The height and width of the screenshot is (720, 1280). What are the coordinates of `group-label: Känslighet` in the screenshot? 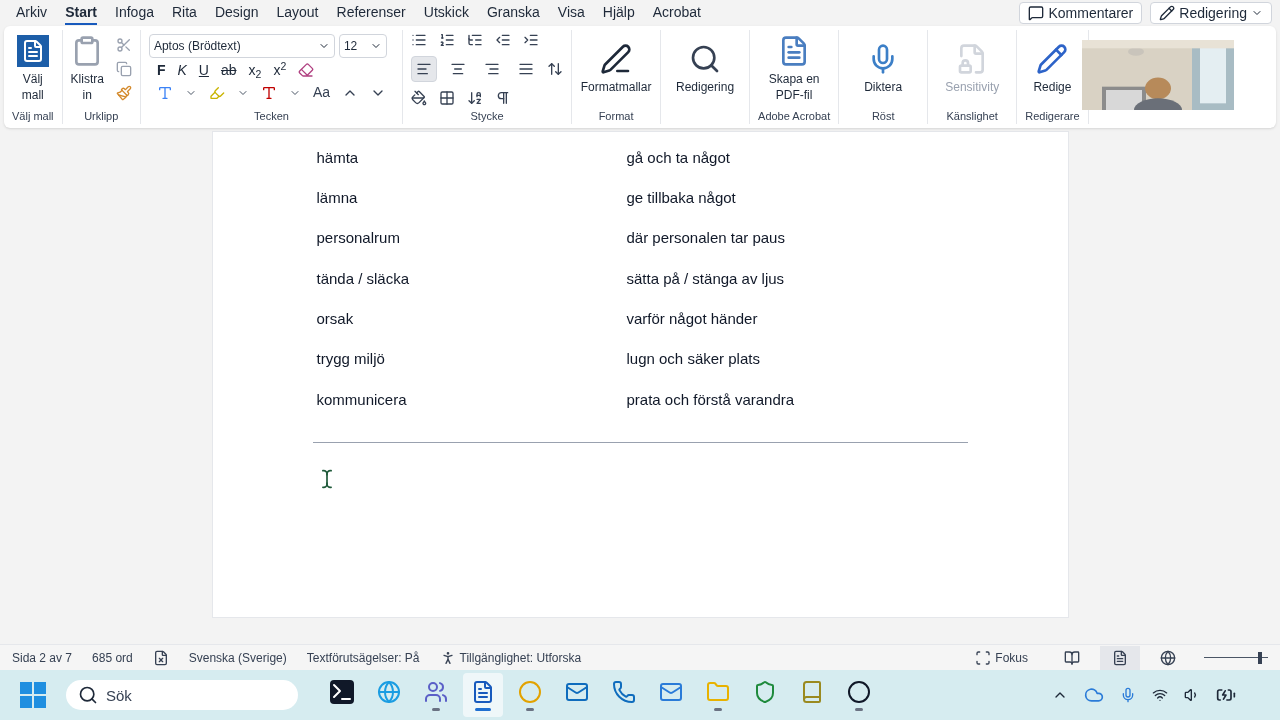 It's located at (972, 116).